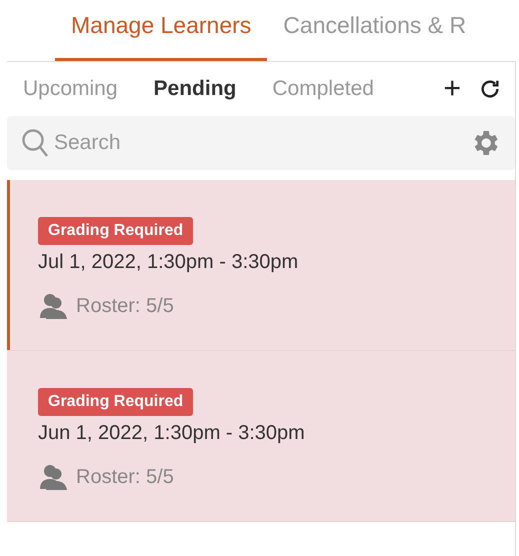 The height and width of the screenshot is (556, 519). I want to click on add-button: +, so click(452, 89).